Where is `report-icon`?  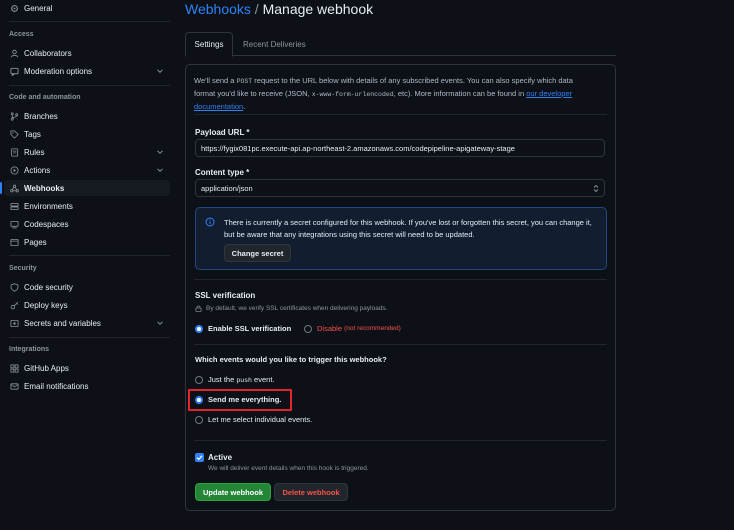 report-icon is located at coordinates (14, 71).